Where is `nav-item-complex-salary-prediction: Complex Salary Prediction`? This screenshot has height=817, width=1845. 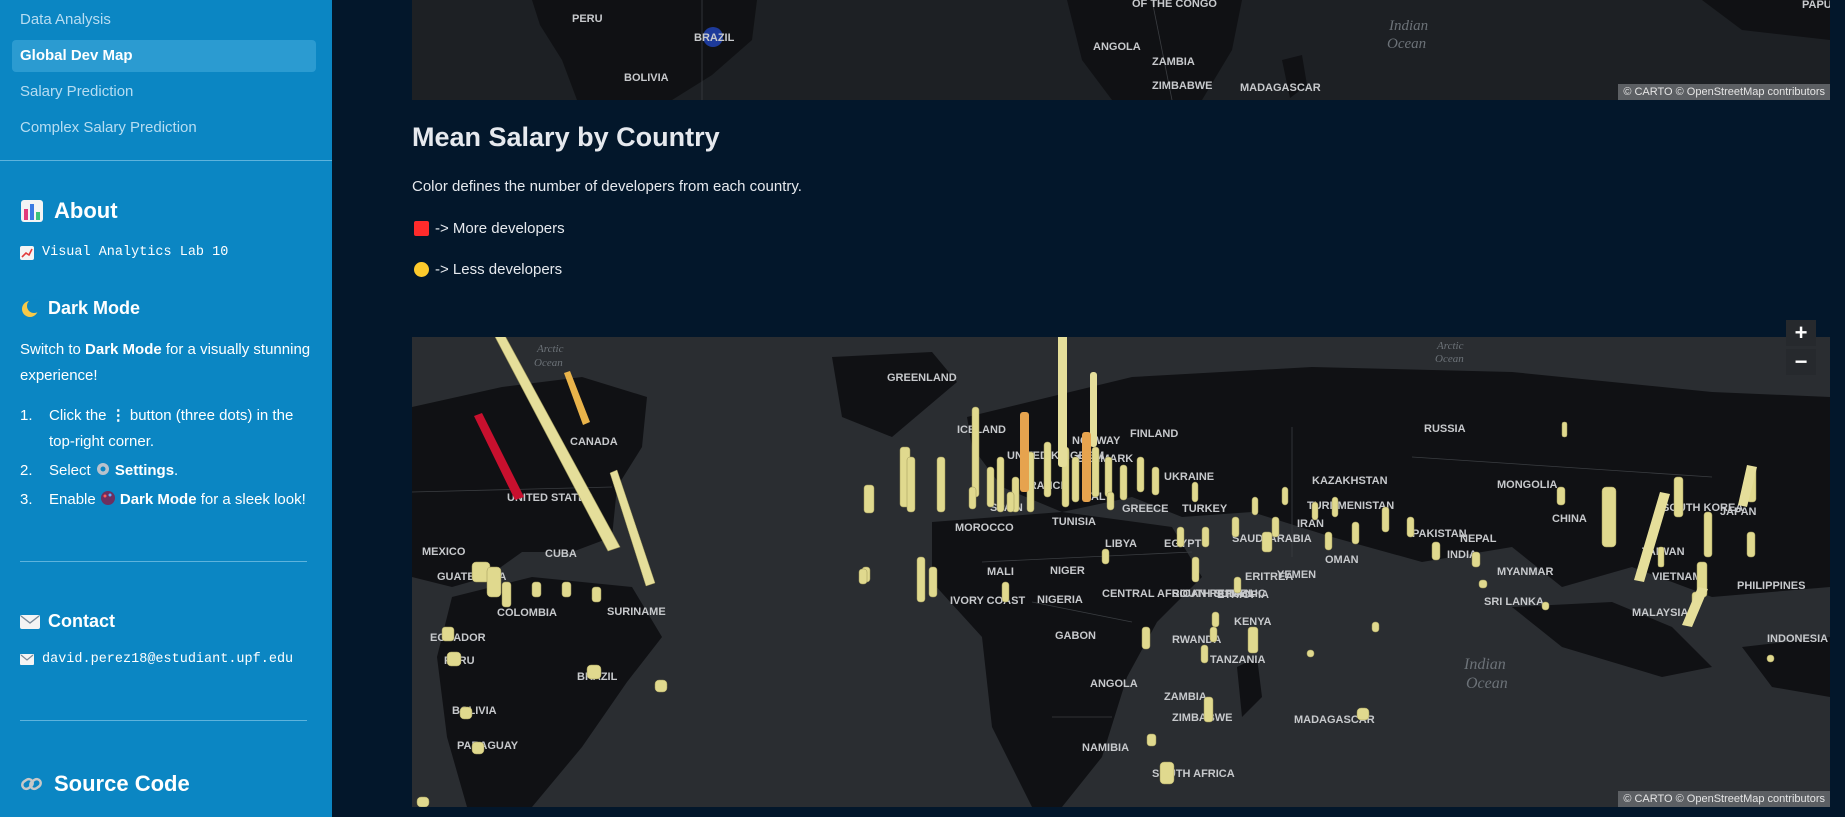
nav-item-complex-salary-prediction: Complex Salary Prediction is located at coordinates (164, 128).